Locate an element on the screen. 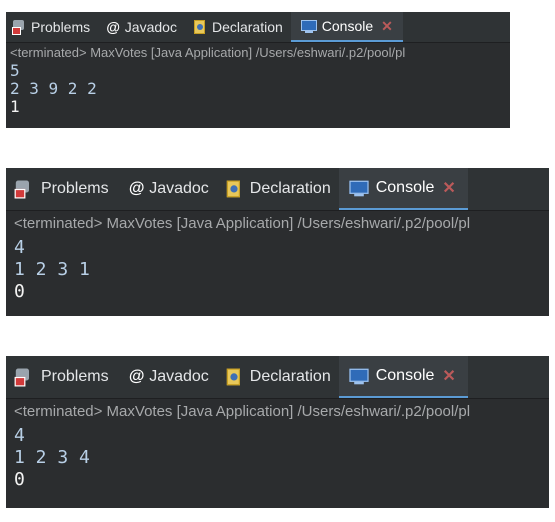 This screenshot has height=522, width=555. console-output-line-2: 2 3 9 2 2 is located at coordinates (53, 88).